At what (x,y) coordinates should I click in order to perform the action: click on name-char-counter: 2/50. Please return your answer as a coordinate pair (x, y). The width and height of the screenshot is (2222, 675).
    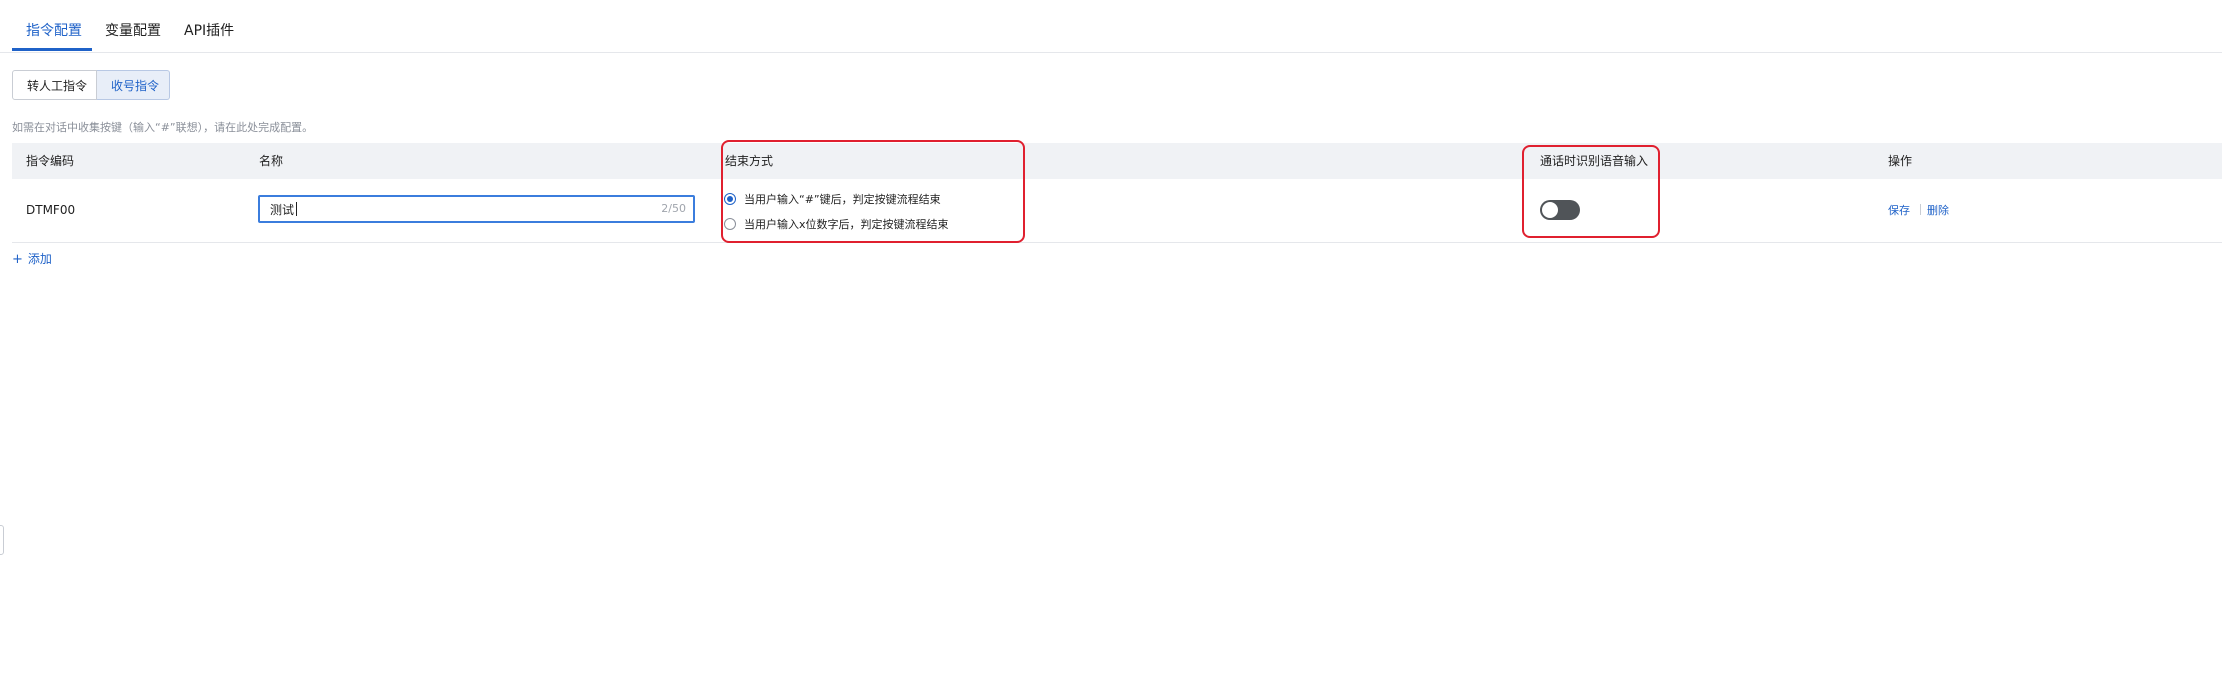
    Looking at the image, I should click on (673, 208).